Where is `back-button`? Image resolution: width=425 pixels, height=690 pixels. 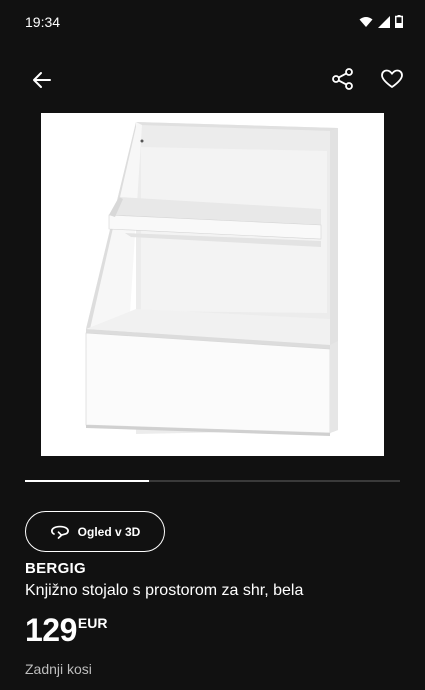
back-button is located at coordinates (42, 80).